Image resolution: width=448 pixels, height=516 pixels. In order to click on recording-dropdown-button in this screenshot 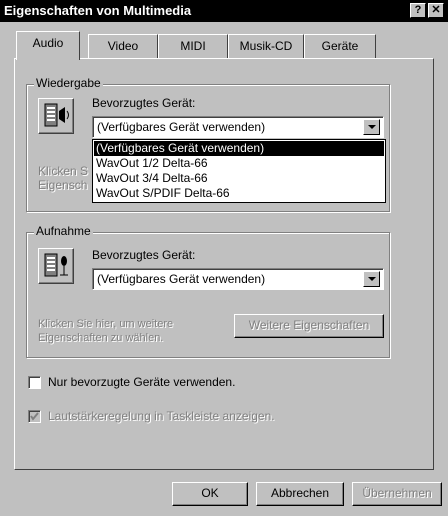, I will do `click(371, 279)`.